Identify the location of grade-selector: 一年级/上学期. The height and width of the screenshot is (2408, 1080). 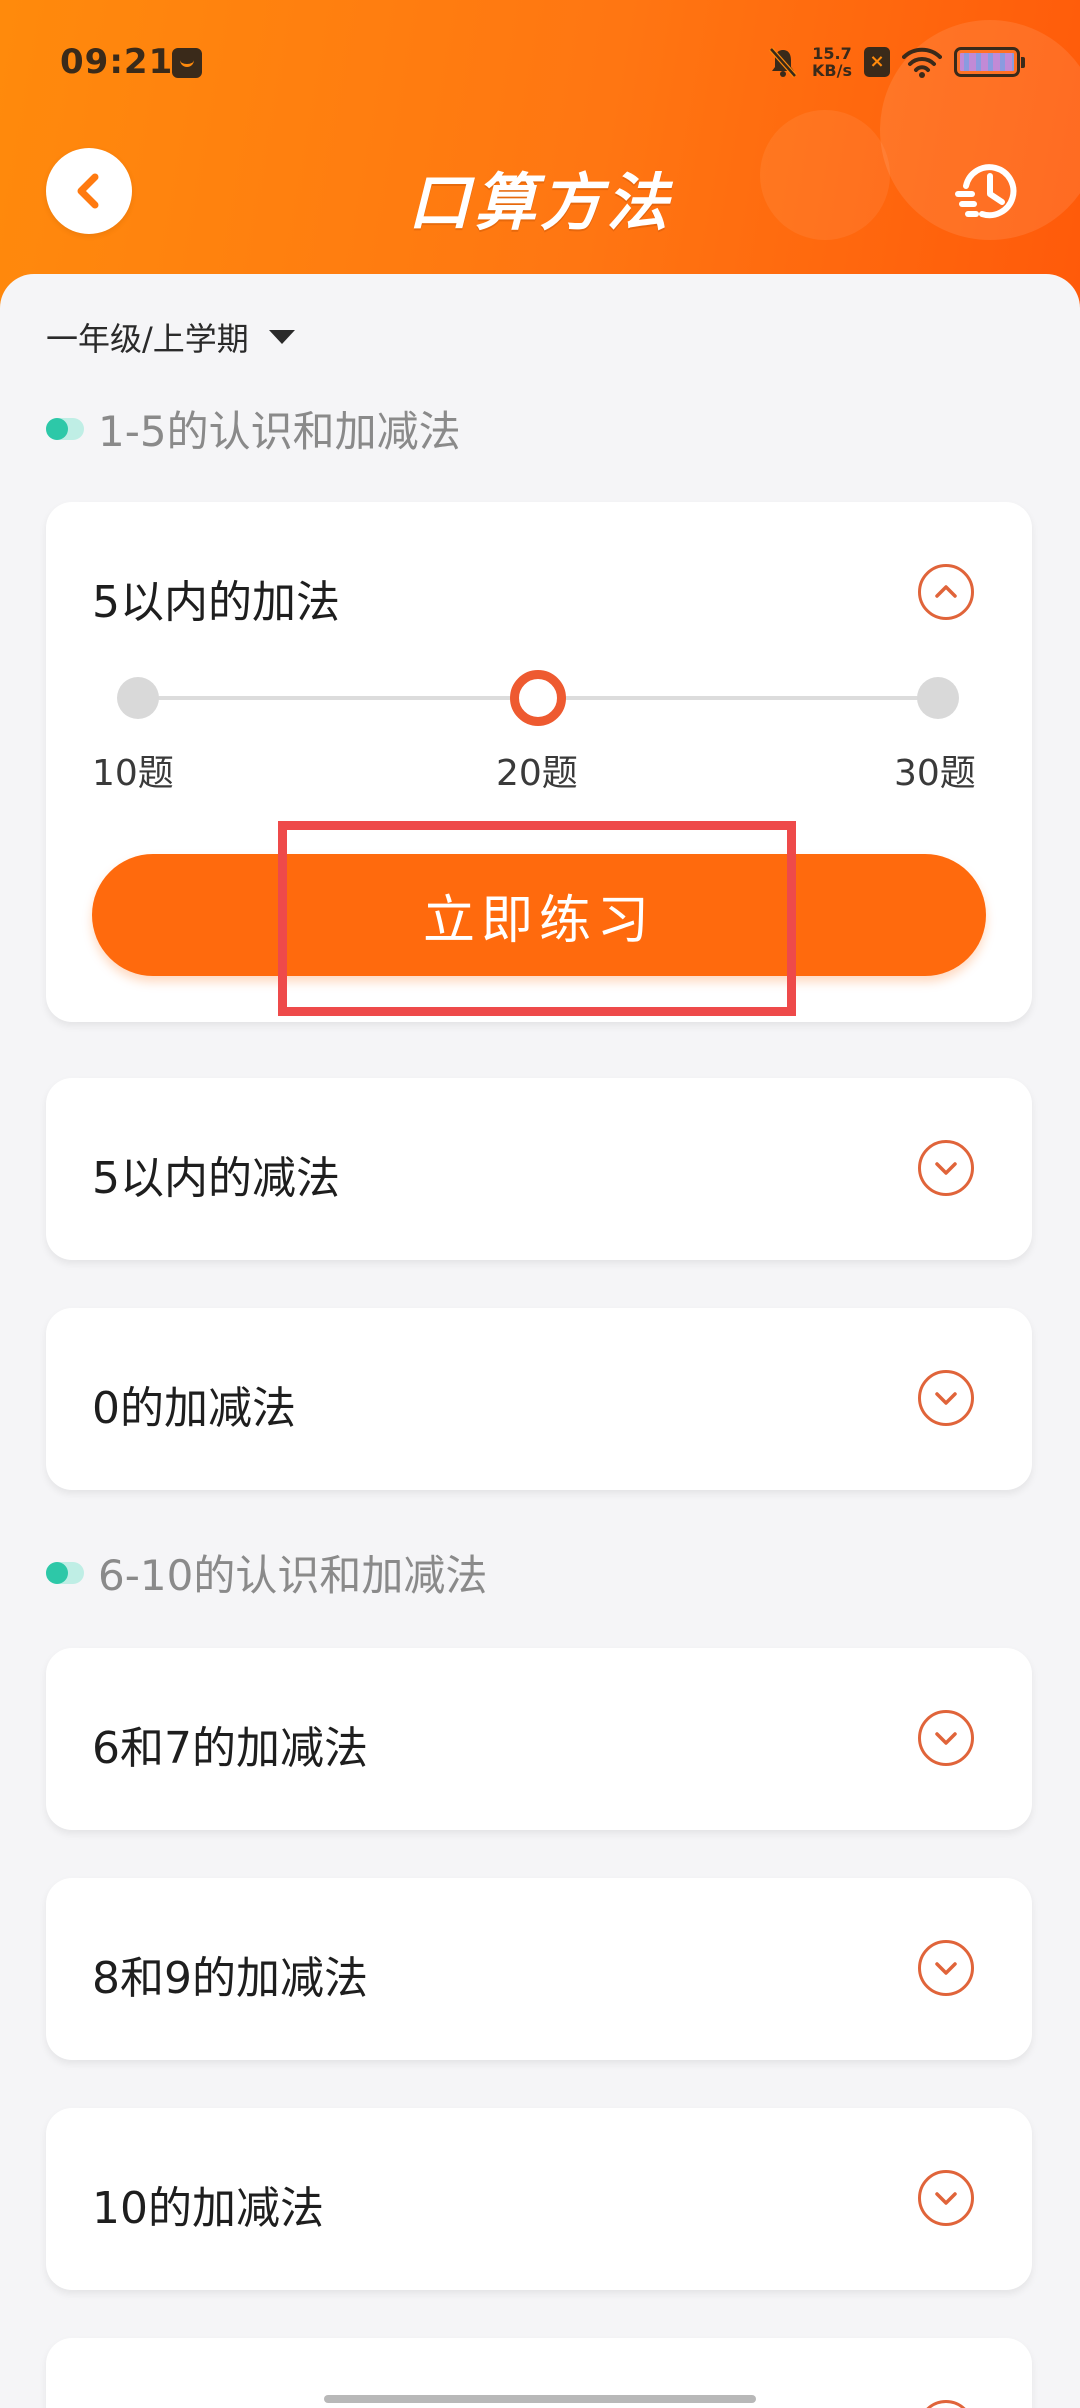
(170, 337).